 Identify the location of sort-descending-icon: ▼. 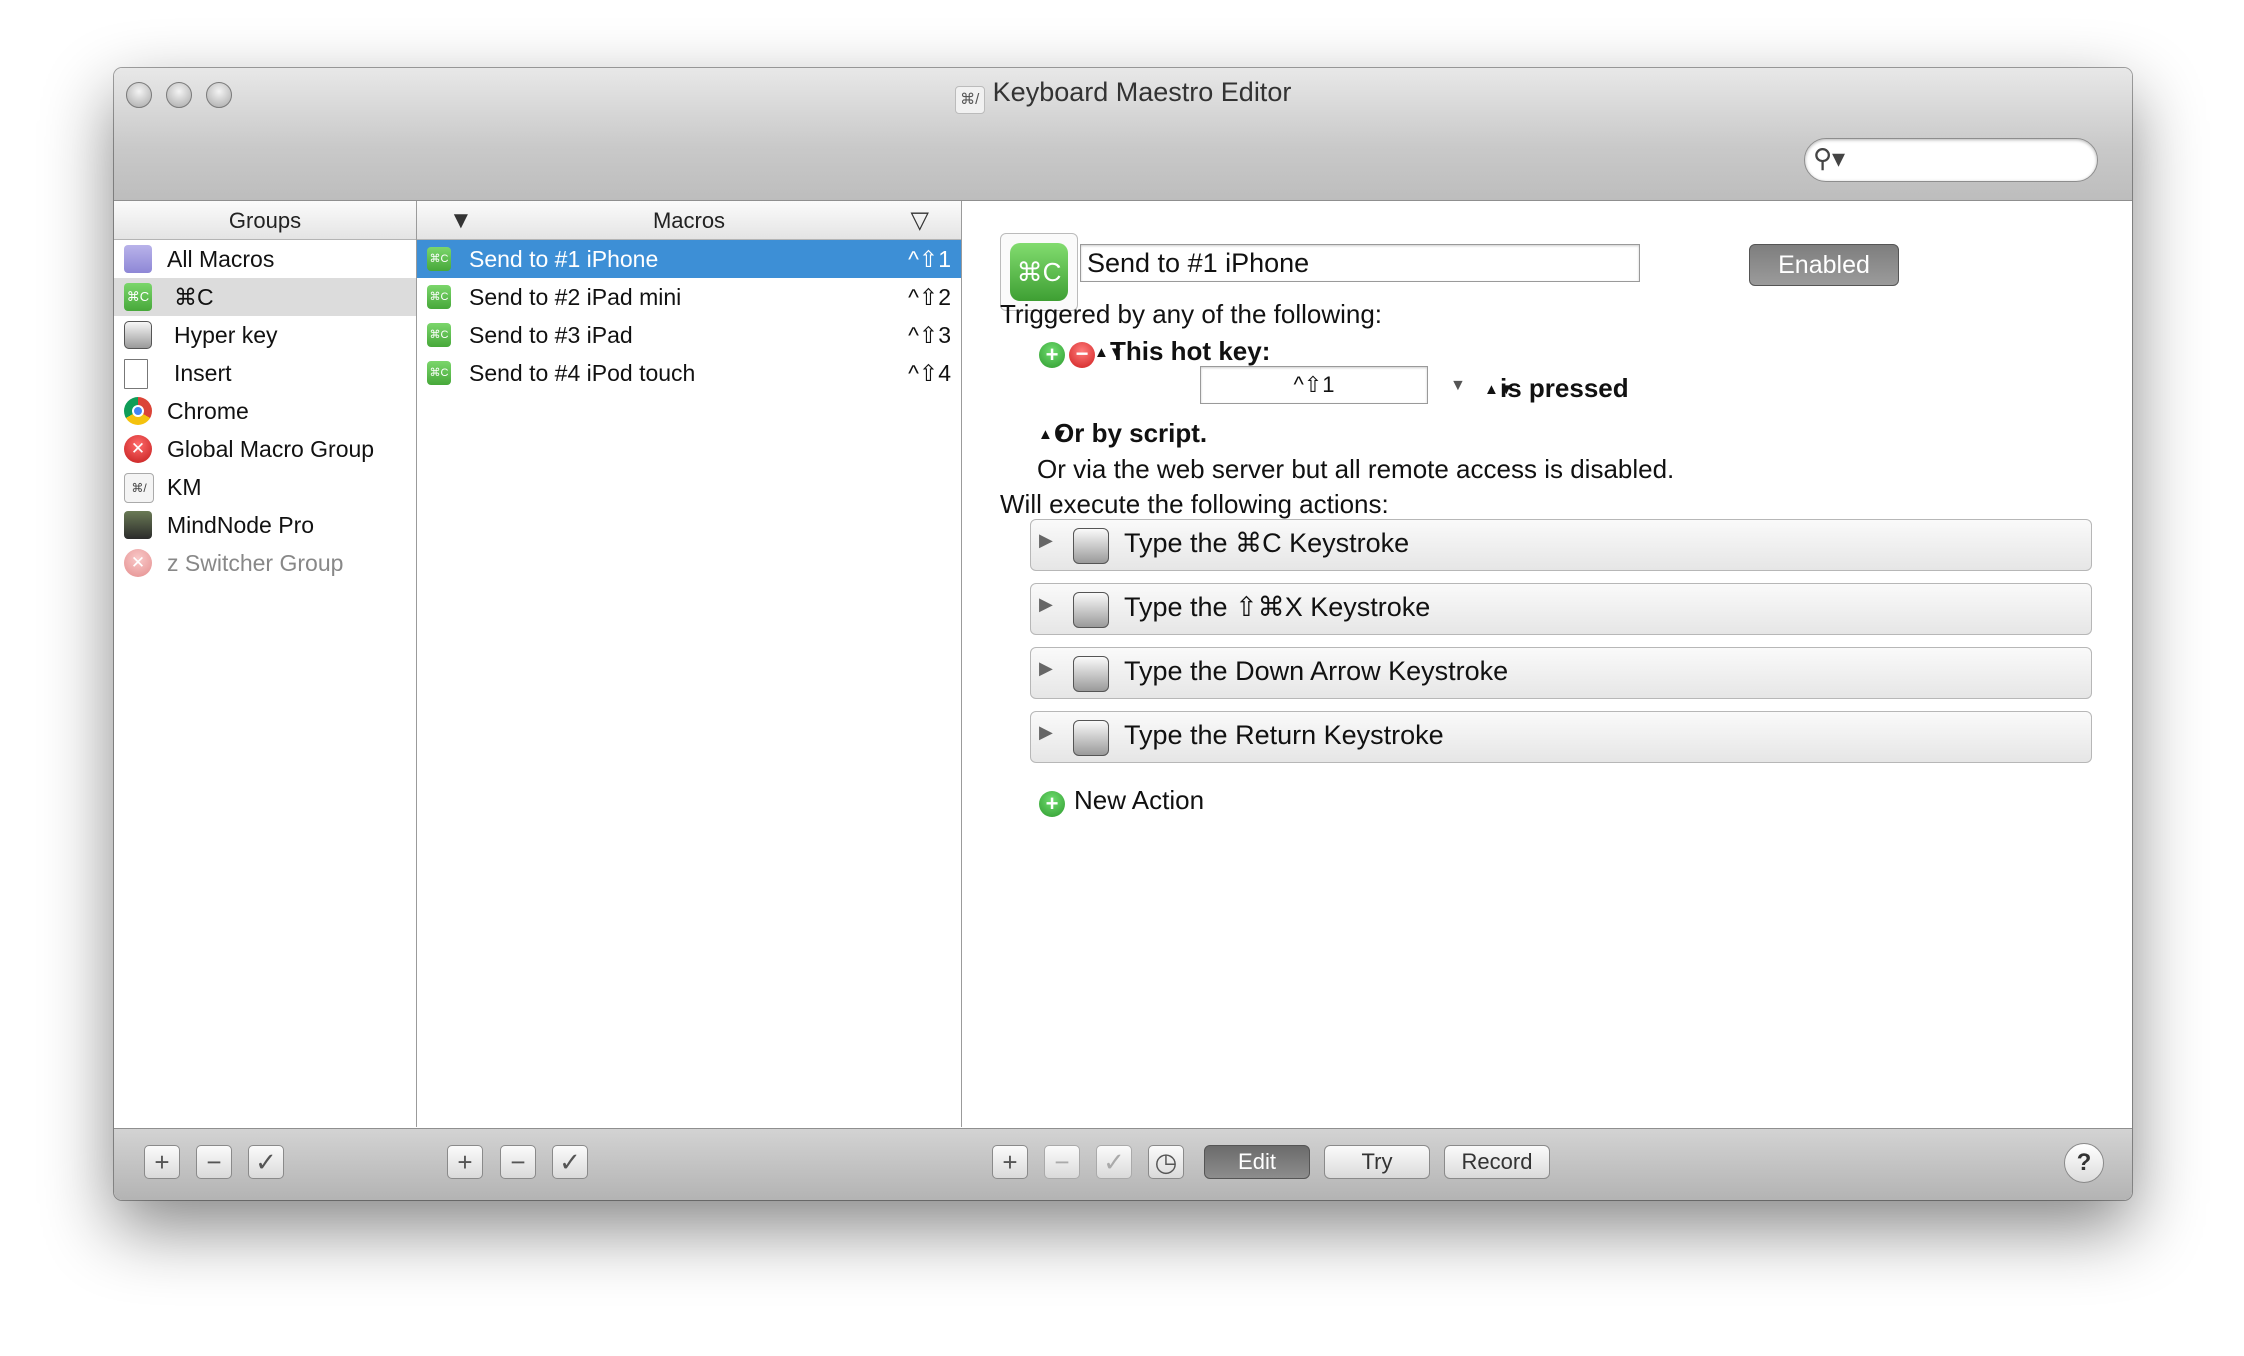
(461, 221).